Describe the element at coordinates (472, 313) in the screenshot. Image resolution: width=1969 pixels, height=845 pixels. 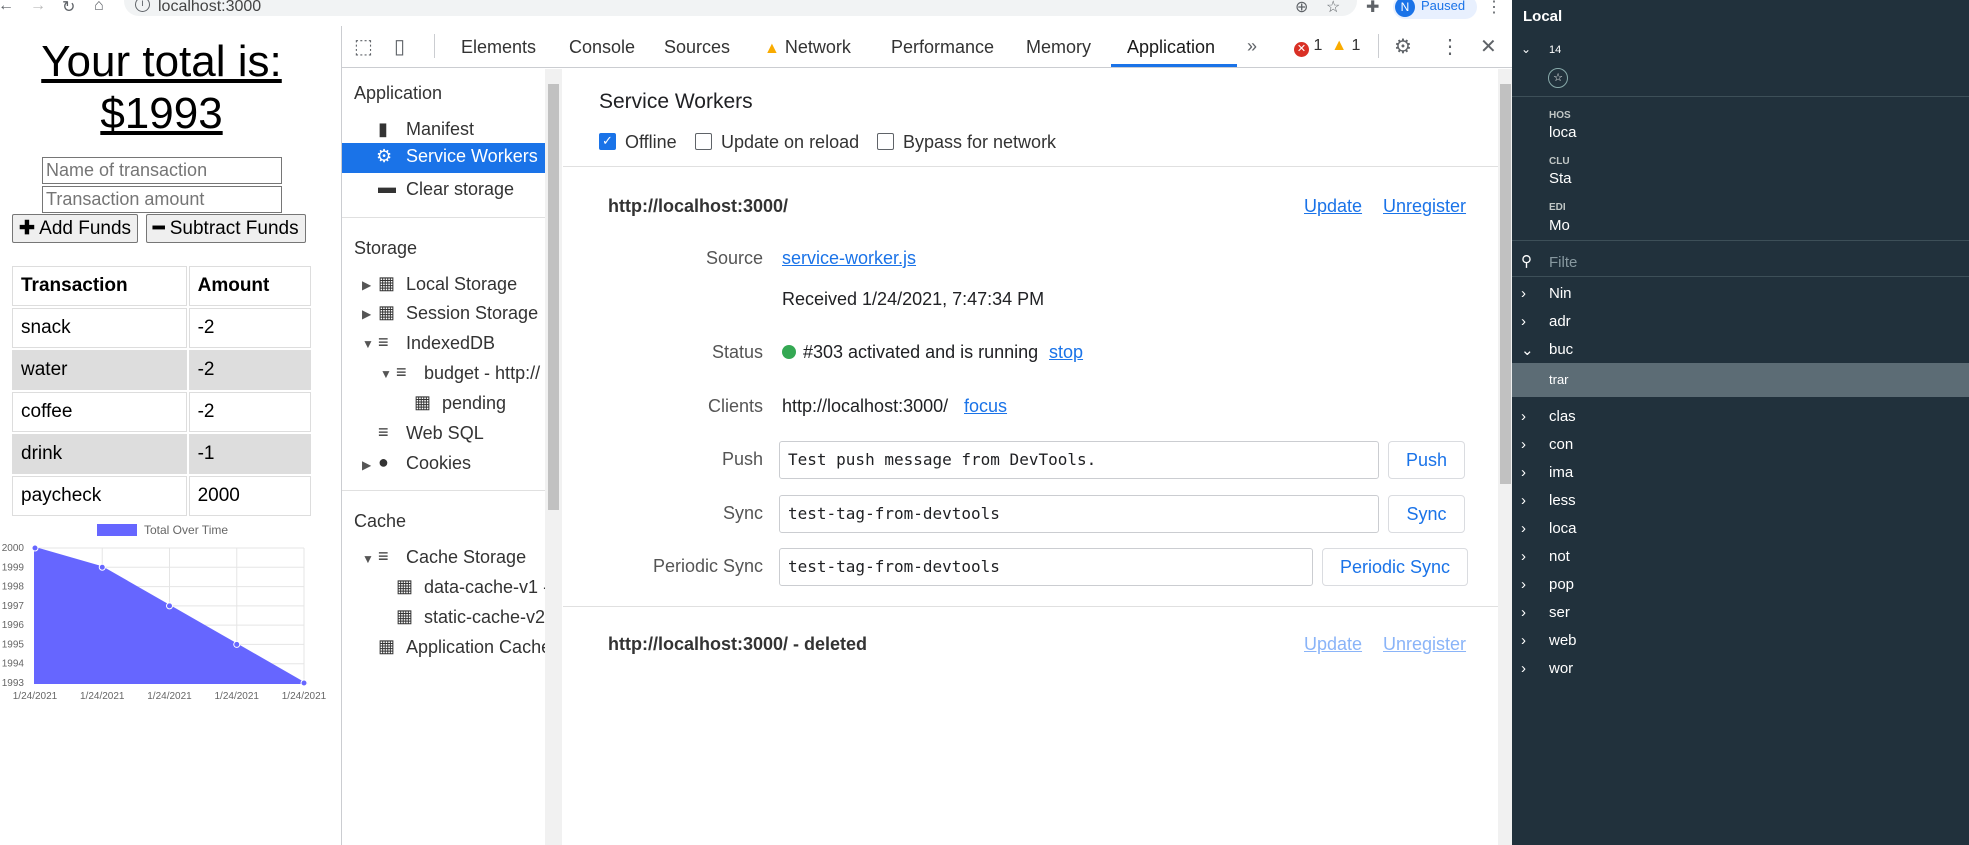
I see `sidebar-item-session-storage: Session Storage` at that location.